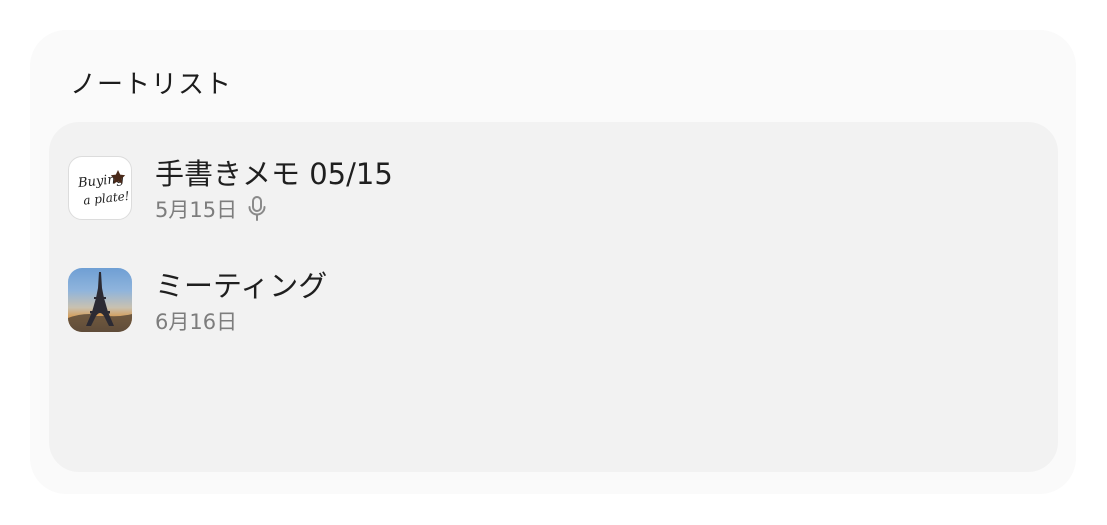  I want to click on eiffel-tower-icon, so click(100, 302).